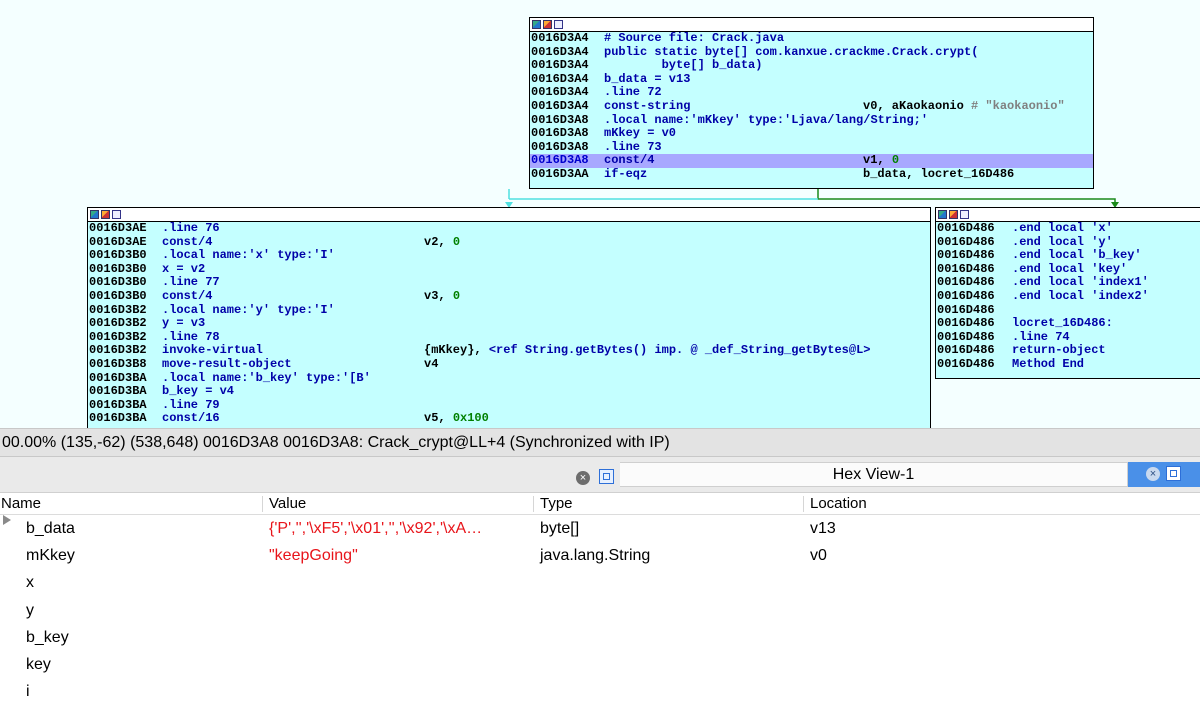 The width and height of the screenshot is (1200, 705). I want to click on disasm-line: 0016D486 .end local 'key', so click(1068, 269).